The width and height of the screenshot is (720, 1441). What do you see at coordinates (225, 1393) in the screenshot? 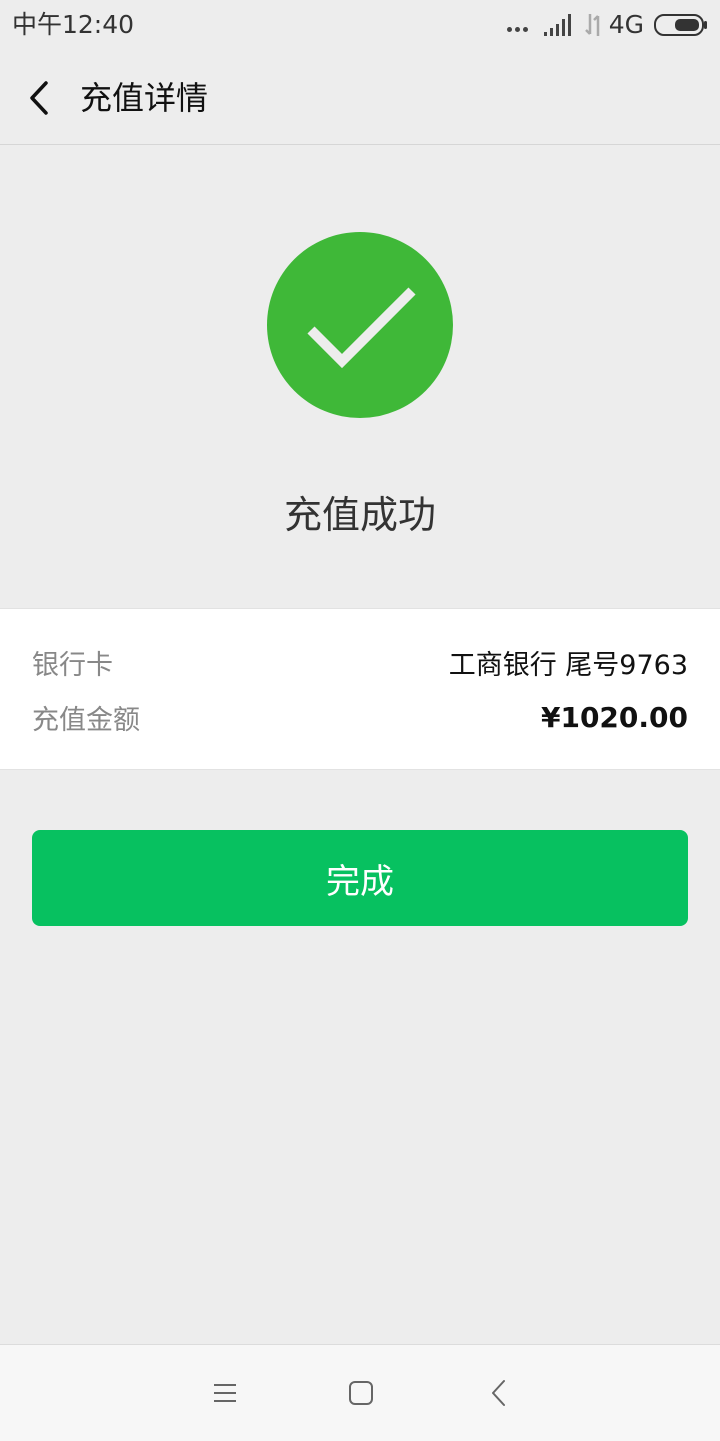
I see `menu-icon` at bounding box center [225, 1393].